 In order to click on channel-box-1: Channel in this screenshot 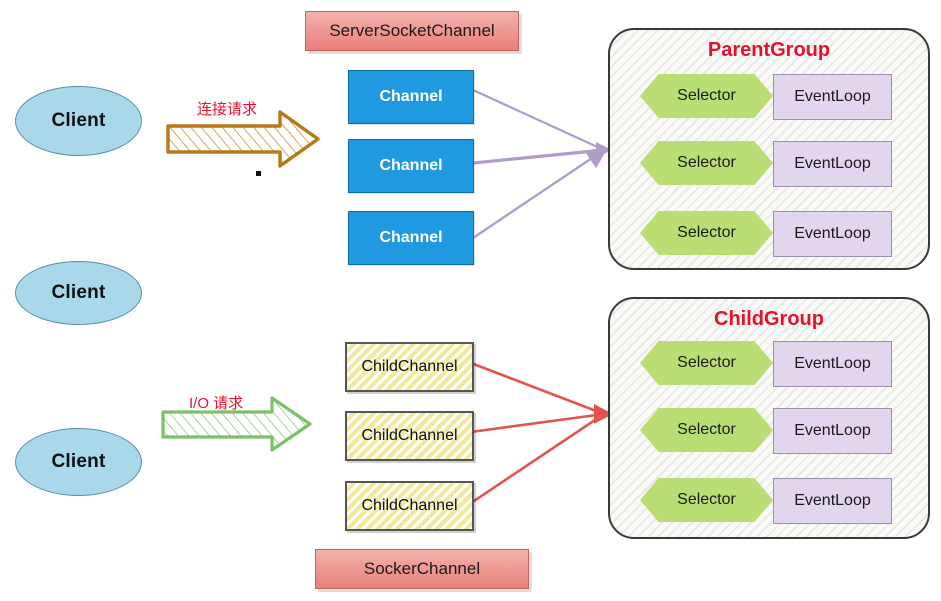, I will do `click(411, 97)`.